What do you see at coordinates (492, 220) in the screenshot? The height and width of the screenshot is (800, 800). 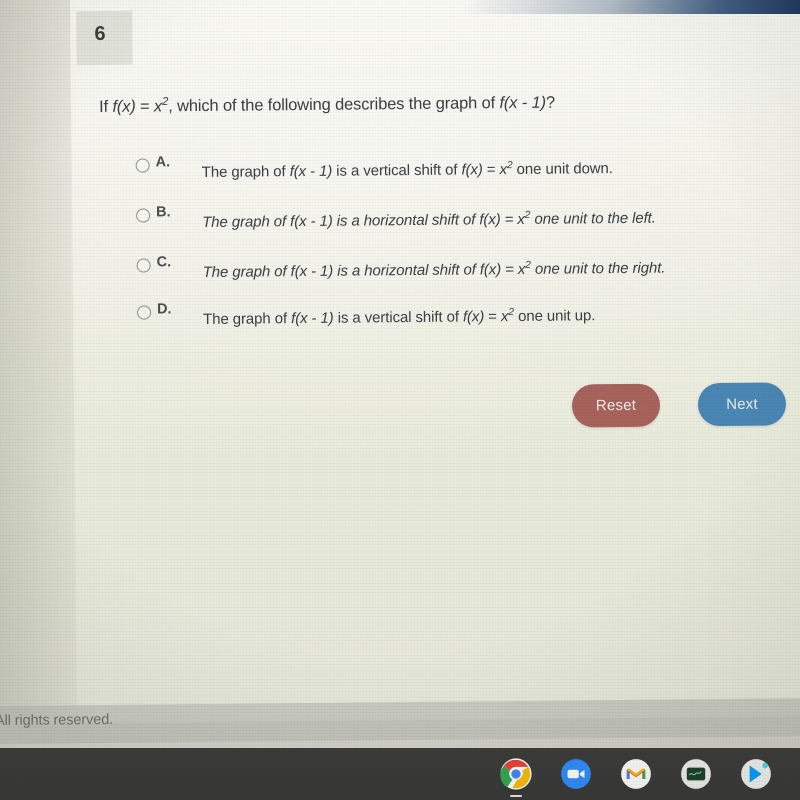 I see `opt-b-arg2: (x)` at bounding box center [492, 220].